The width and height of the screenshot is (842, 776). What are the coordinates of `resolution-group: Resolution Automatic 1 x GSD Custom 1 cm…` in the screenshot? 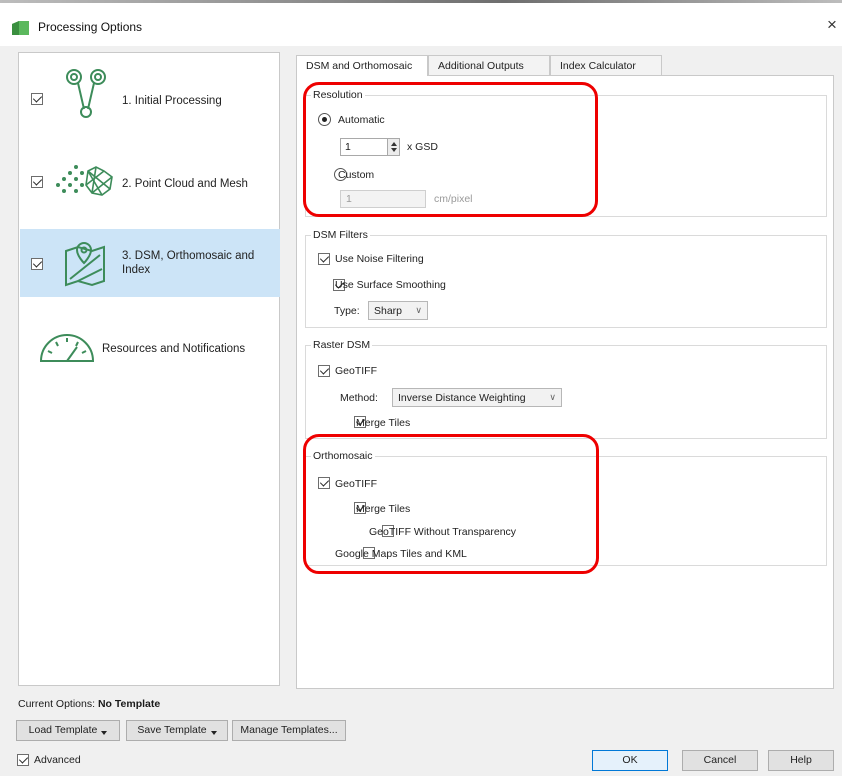 It's located at (566, 153).